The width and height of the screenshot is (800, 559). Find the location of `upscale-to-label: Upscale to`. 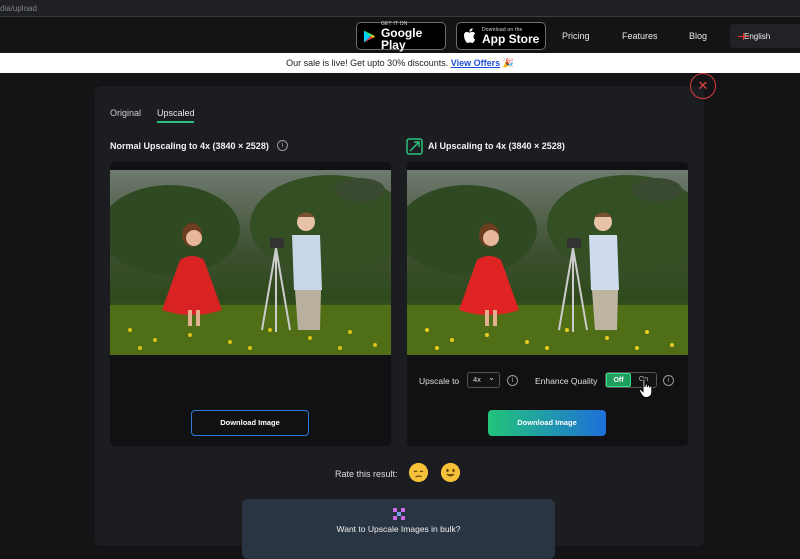

upscale-to-label: Upscale to is located at coordinates (439, 381).